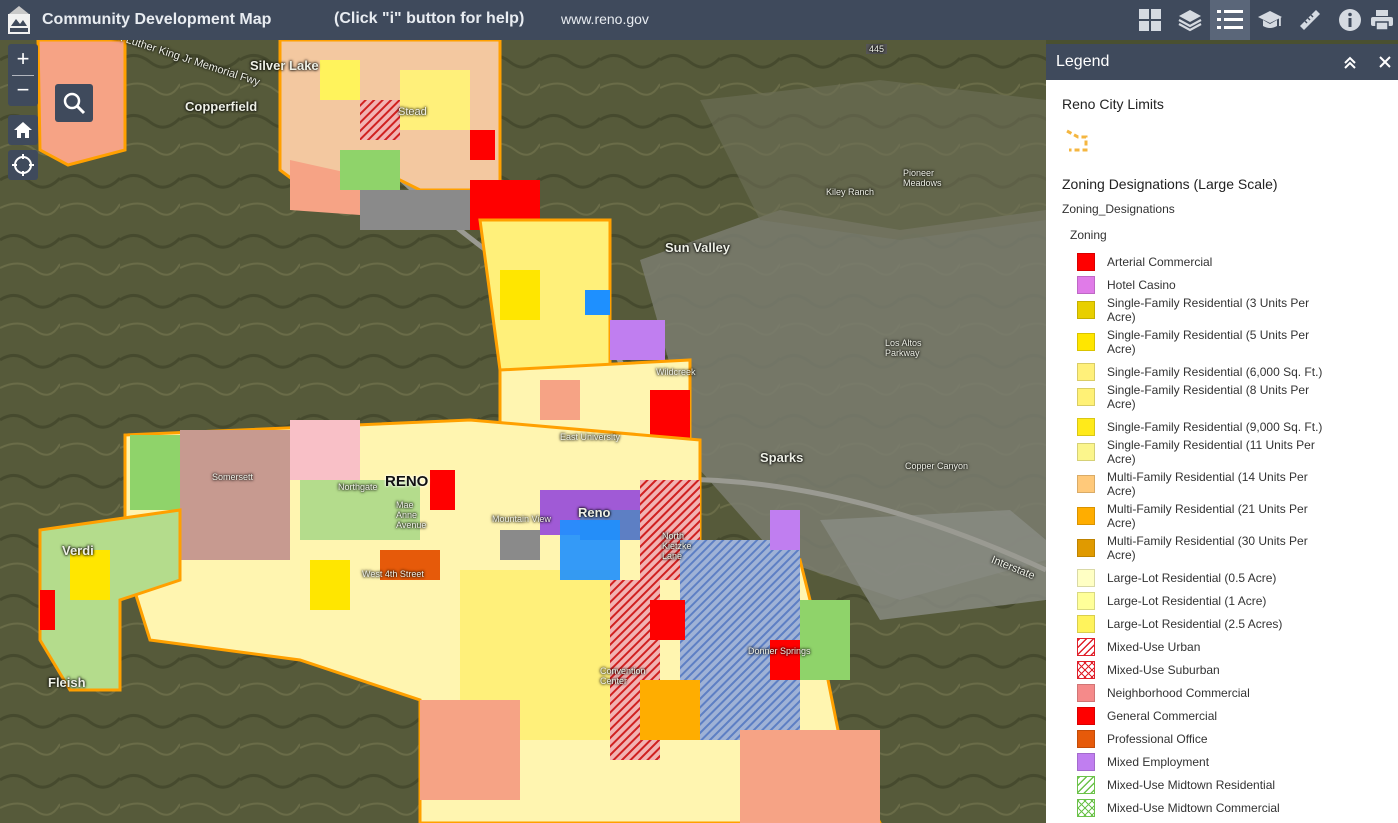  I want to click on legend-item-label: Arterial Commercial, so click(1160, 262).